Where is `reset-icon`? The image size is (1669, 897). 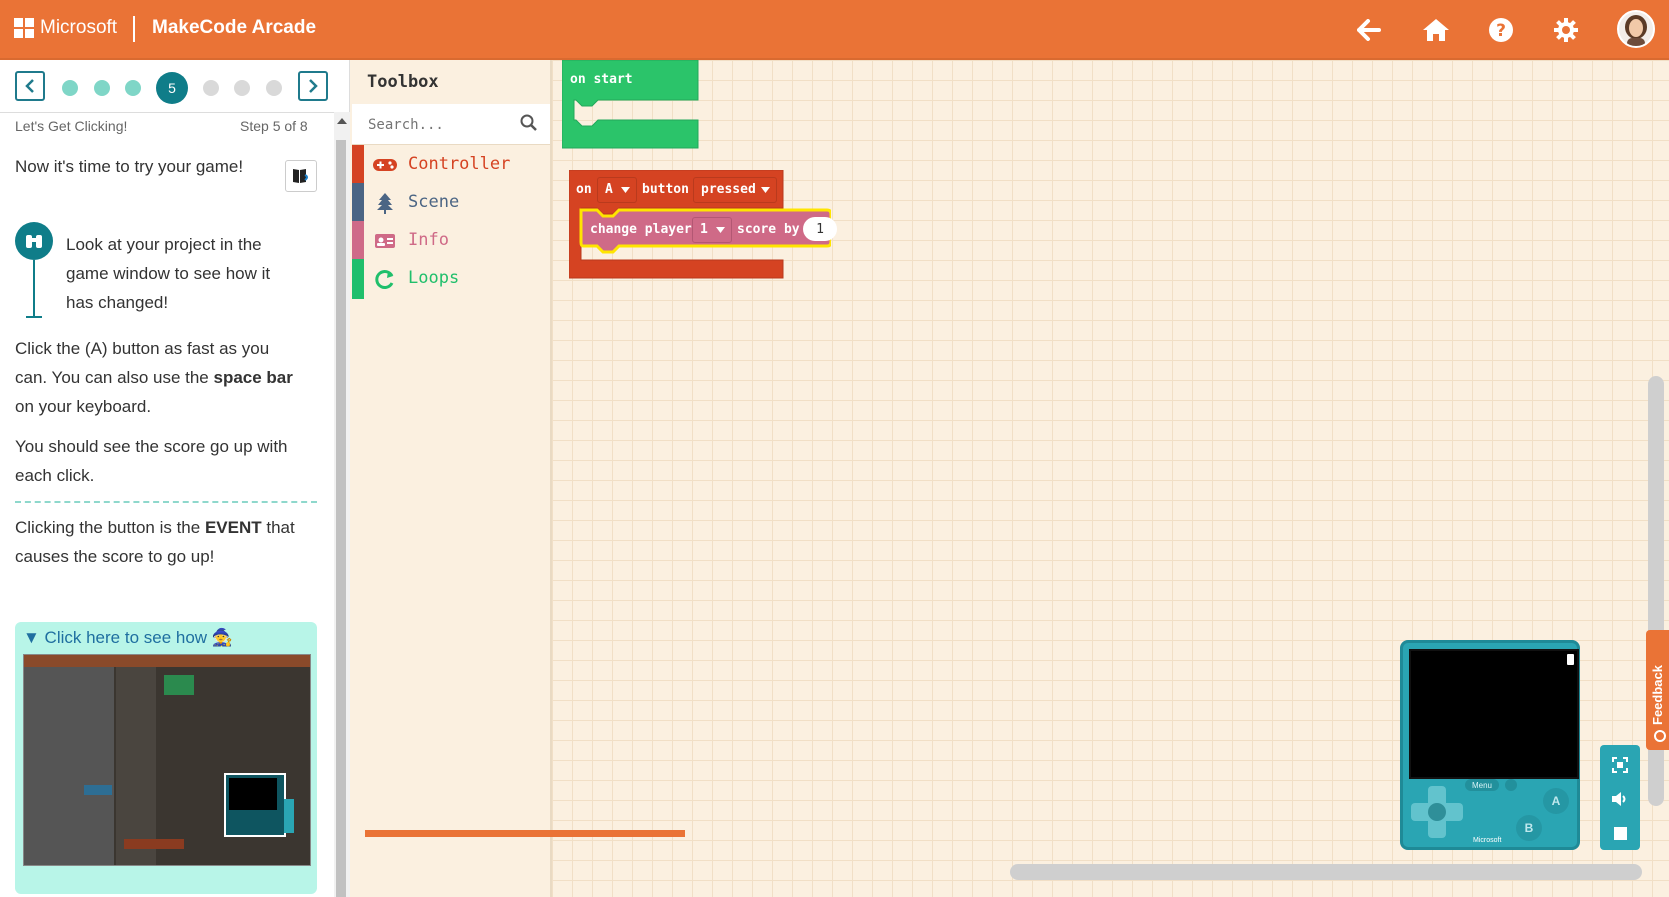
reset-icon is located at coordinates (1511, 785).